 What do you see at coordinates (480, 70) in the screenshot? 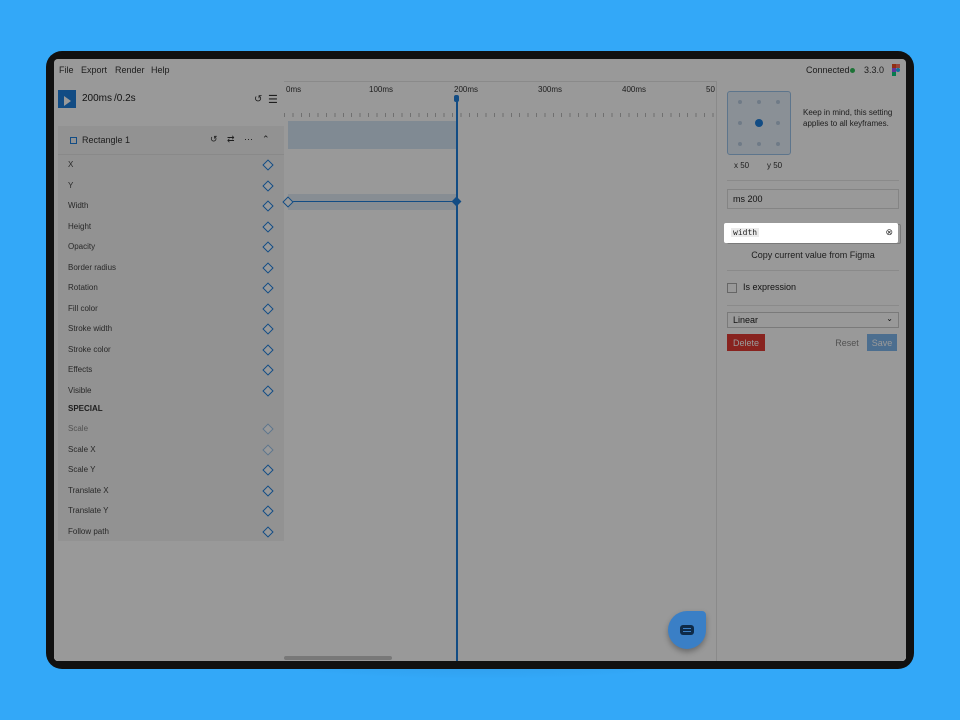
I see `menubar: File Export Render Help Connected 3.3.0` at bounding box center [480, 70].